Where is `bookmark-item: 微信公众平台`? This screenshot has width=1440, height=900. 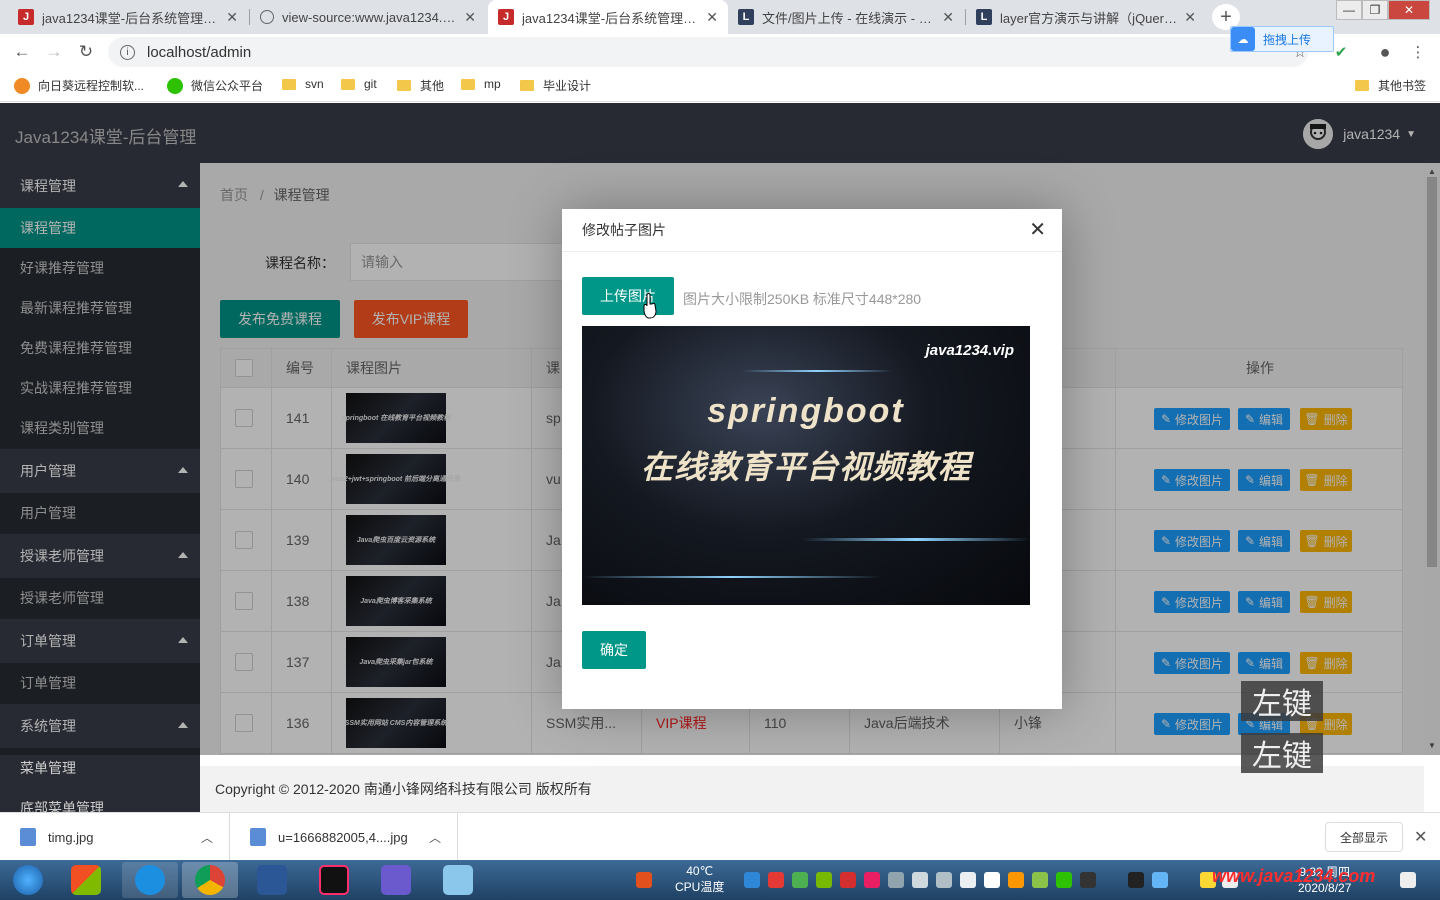
bookmark-item: 微信公众平台 is located at coordinates (215, 85).